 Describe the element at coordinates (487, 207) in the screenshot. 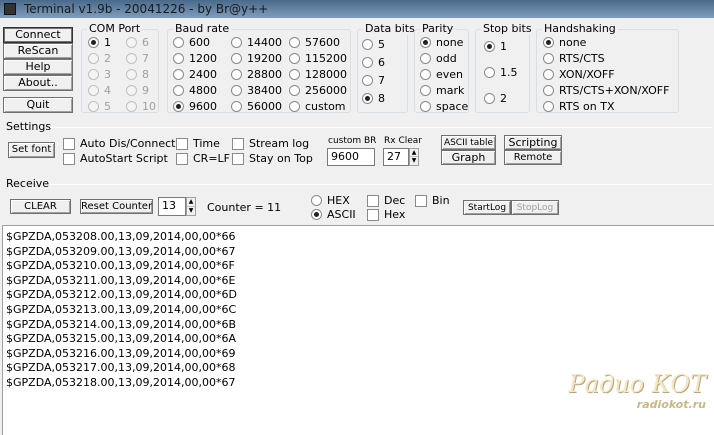

I see `start-log-button: StartLog` at that location.